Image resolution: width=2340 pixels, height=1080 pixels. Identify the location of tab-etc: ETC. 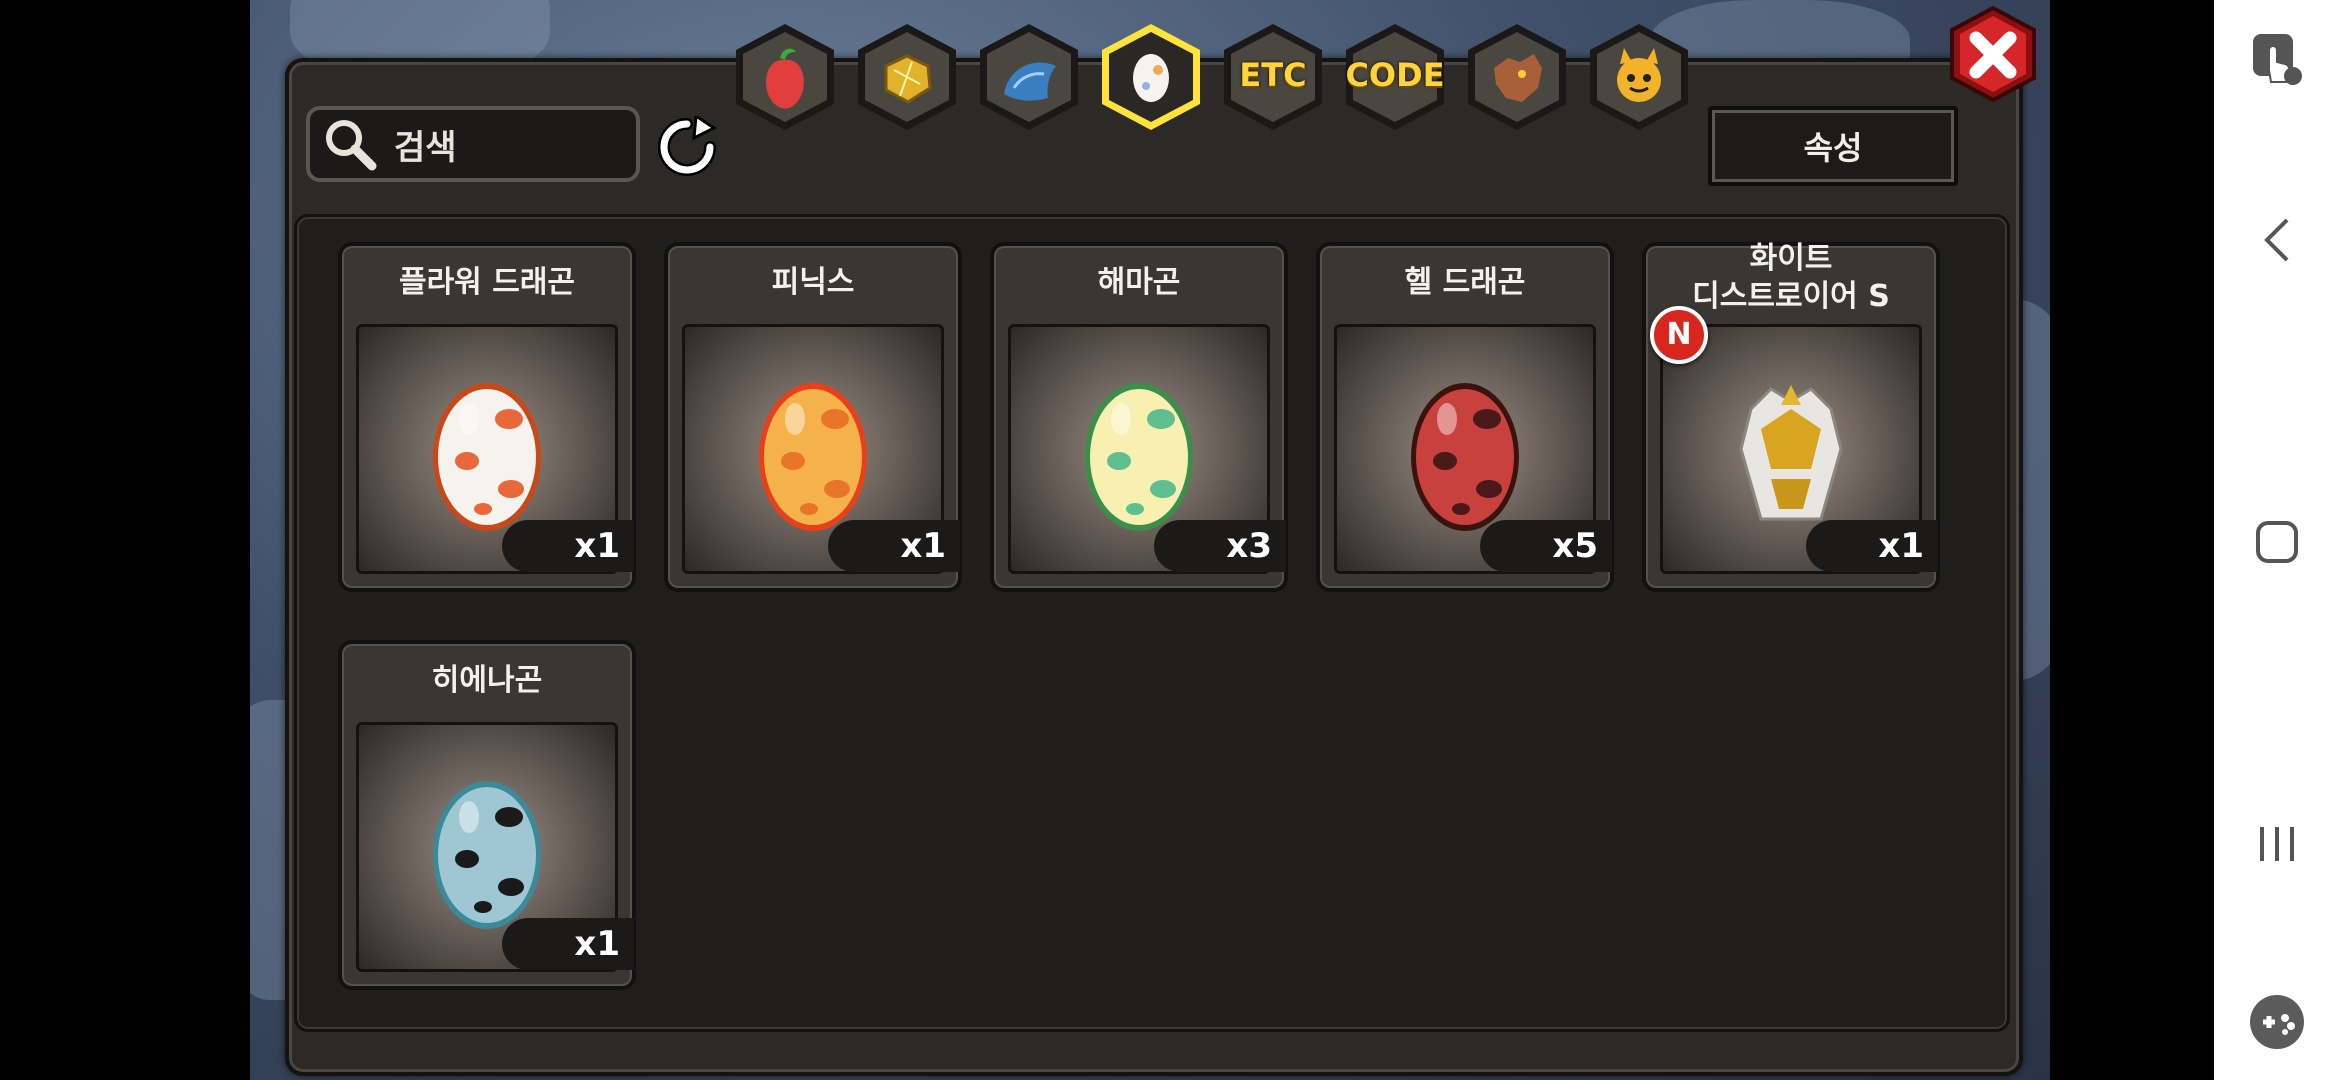
(1273, 77).